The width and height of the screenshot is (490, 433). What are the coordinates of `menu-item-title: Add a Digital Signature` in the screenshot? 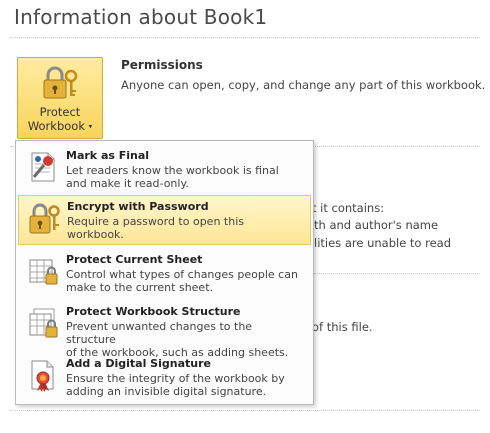 It's located at (138, 363).